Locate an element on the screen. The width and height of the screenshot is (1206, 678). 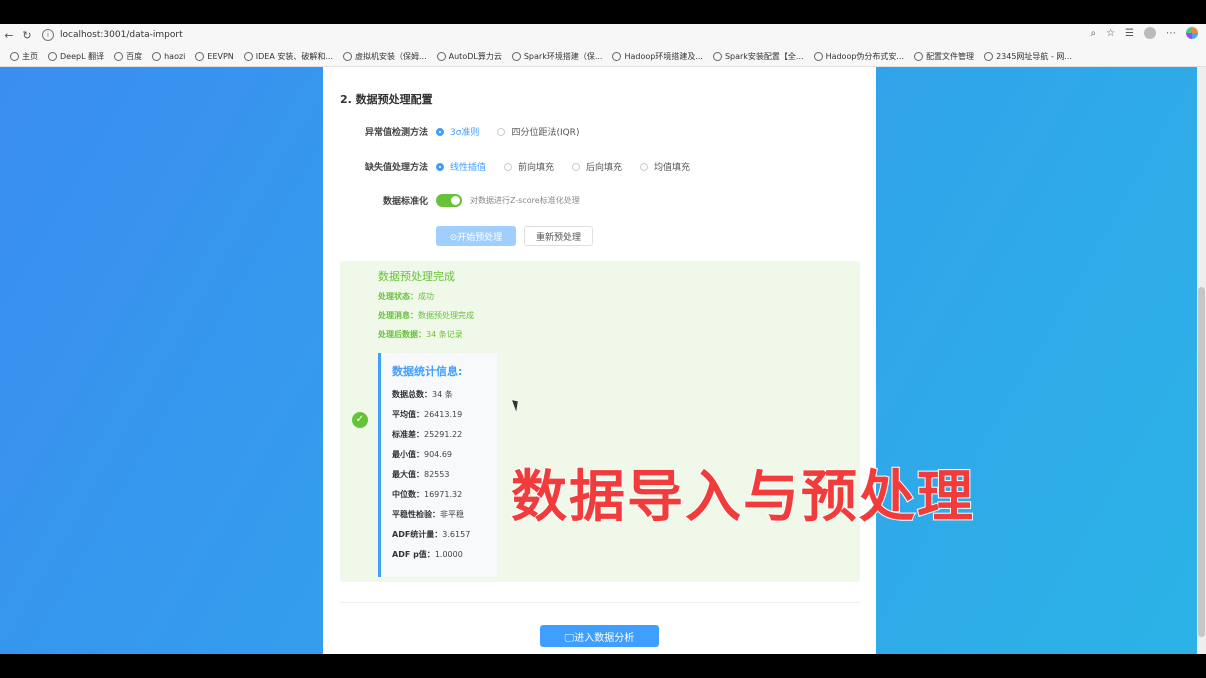
outlier-method-row: 异常值检测方法 3σ准则 四分位距法(IQR) is located at coordinates (460, 131).